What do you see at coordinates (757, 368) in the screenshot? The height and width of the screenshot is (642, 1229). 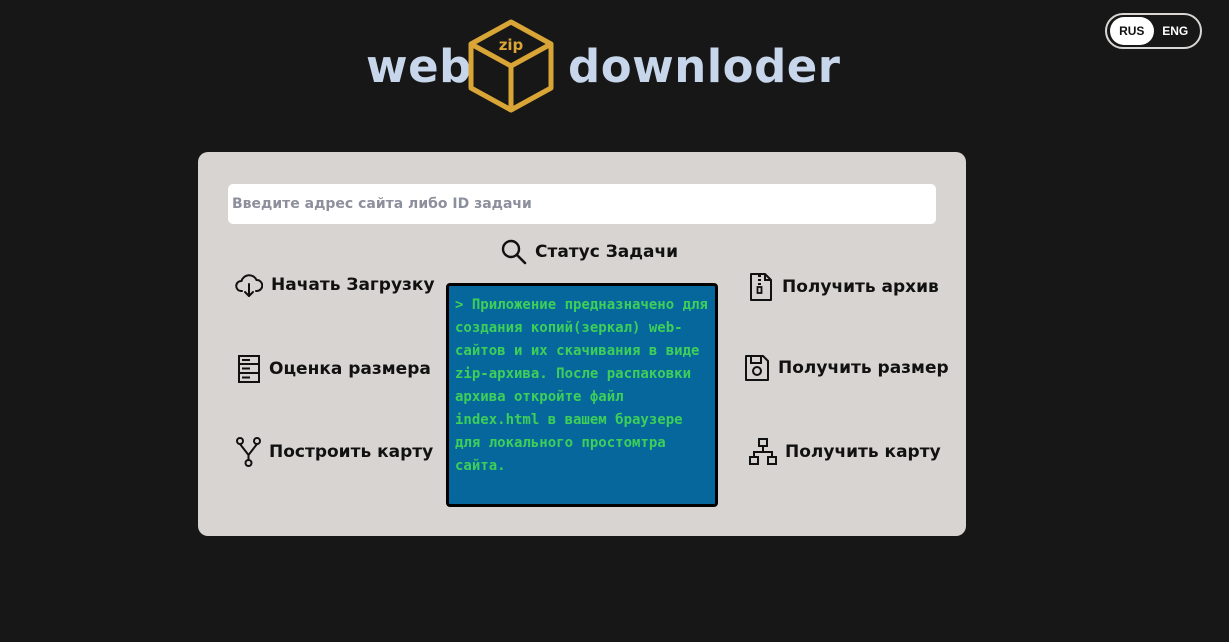 I see `floppy-disk-icon` at bounding box center [757, 368].